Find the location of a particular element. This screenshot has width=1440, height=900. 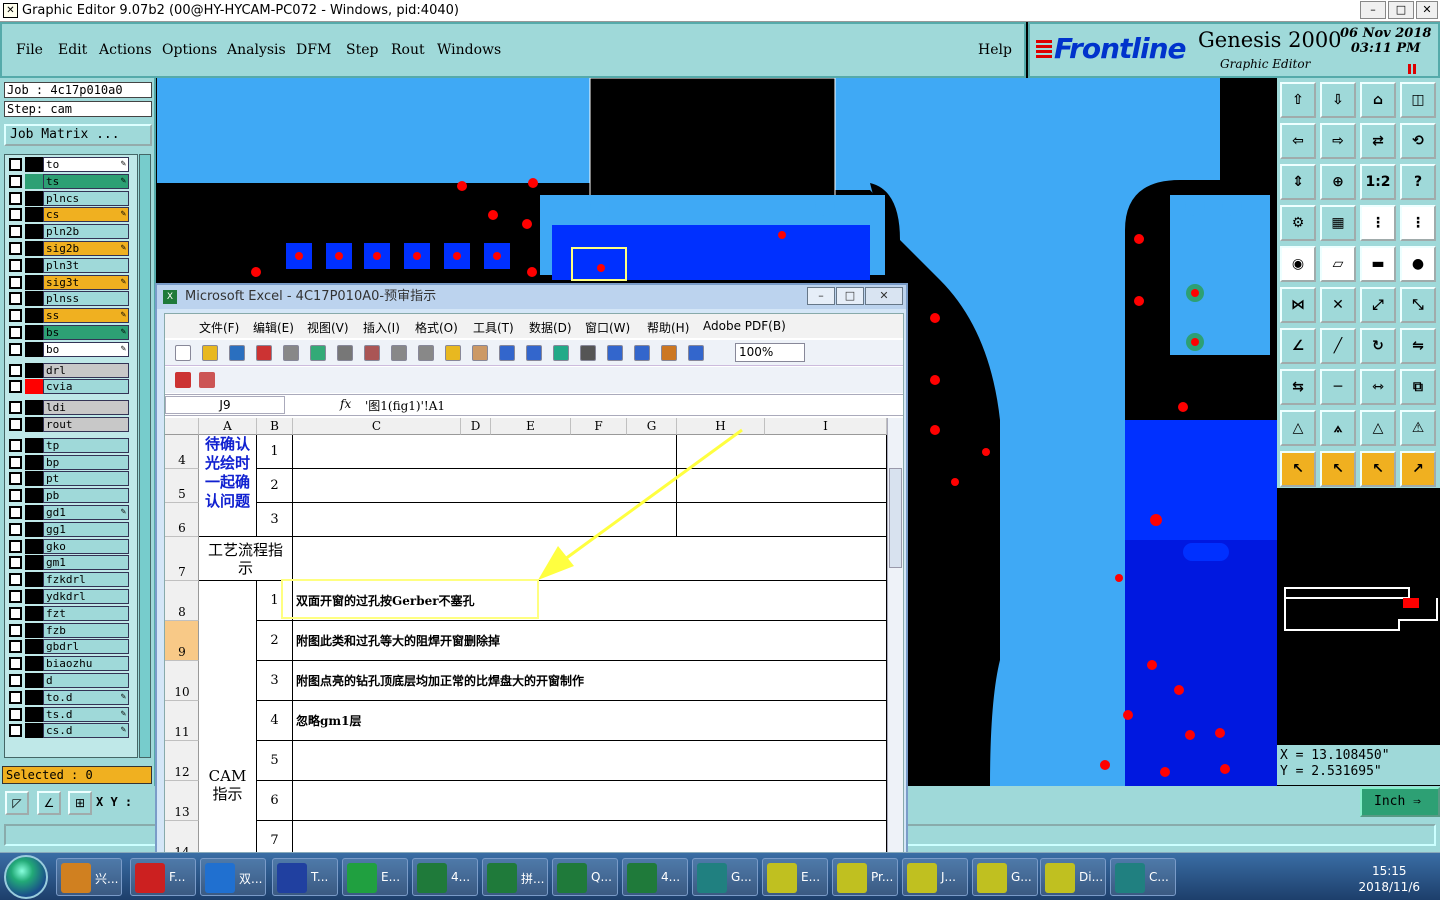

layer-row: fzt is located at coordinates (68, 613).